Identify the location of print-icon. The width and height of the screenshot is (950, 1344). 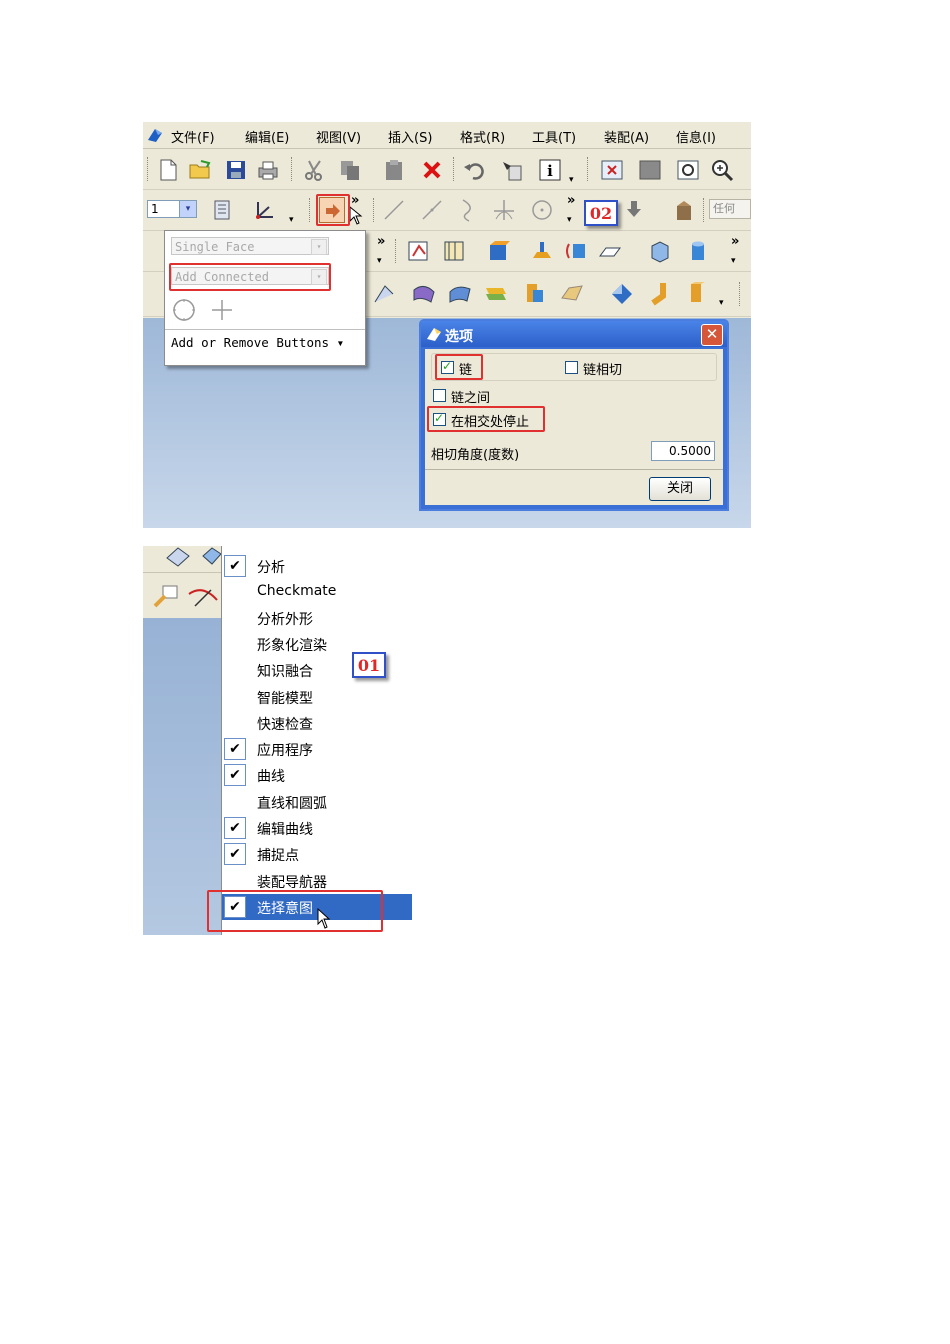
(268, 170).